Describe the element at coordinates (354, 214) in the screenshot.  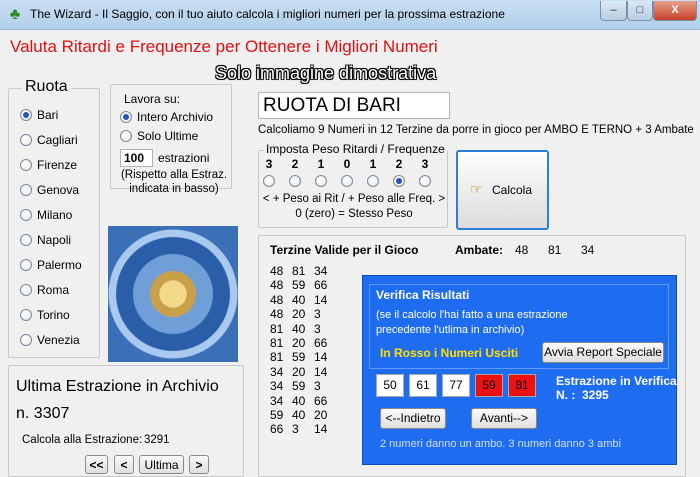
I see `peso-hint-2: 0 (zero) = Stesso Peso` at that location.